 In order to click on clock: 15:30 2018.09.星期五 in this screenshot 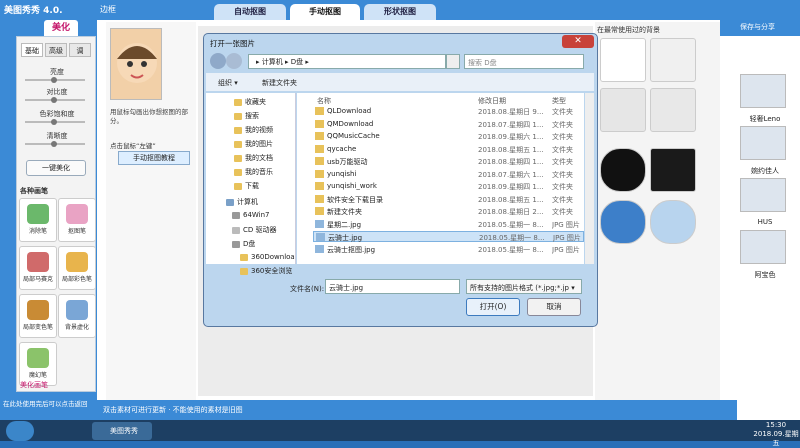, I will do `click(776, 434)`.